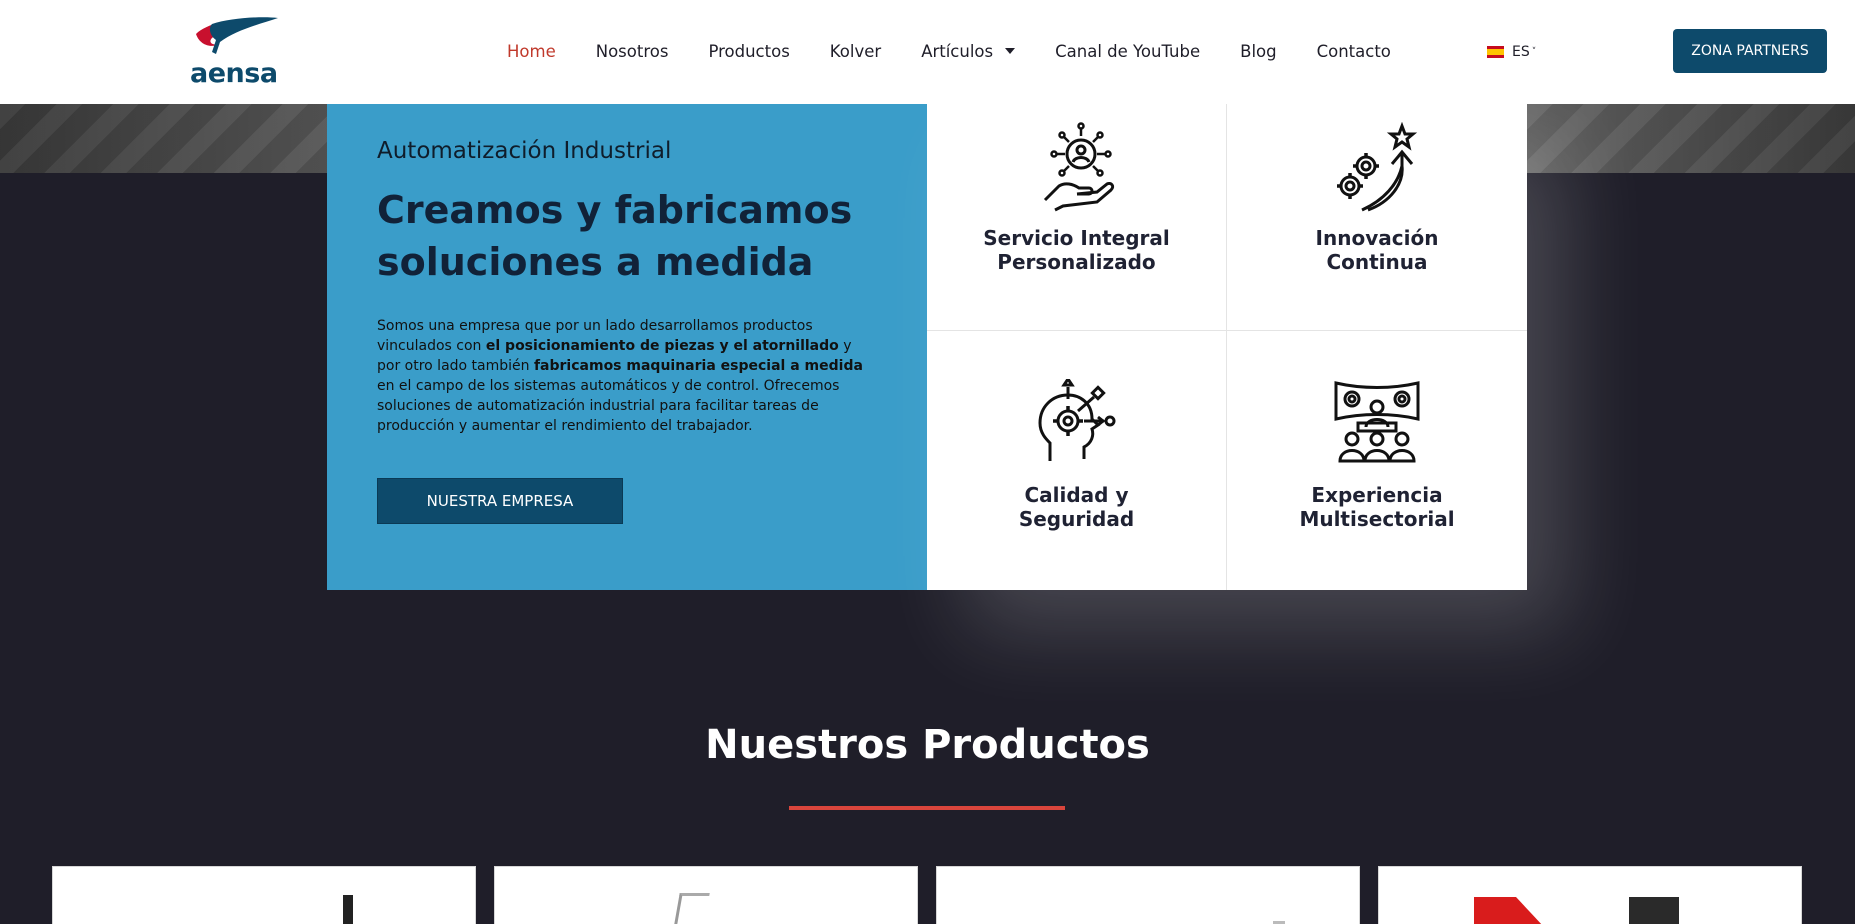 The width and height of the screenshot is (1855, 924). What do you see at coordinates (524, 151) in the screenshot?
I see `intro-subtitle: Automatización Industrial` at bounding box center [524, 151].